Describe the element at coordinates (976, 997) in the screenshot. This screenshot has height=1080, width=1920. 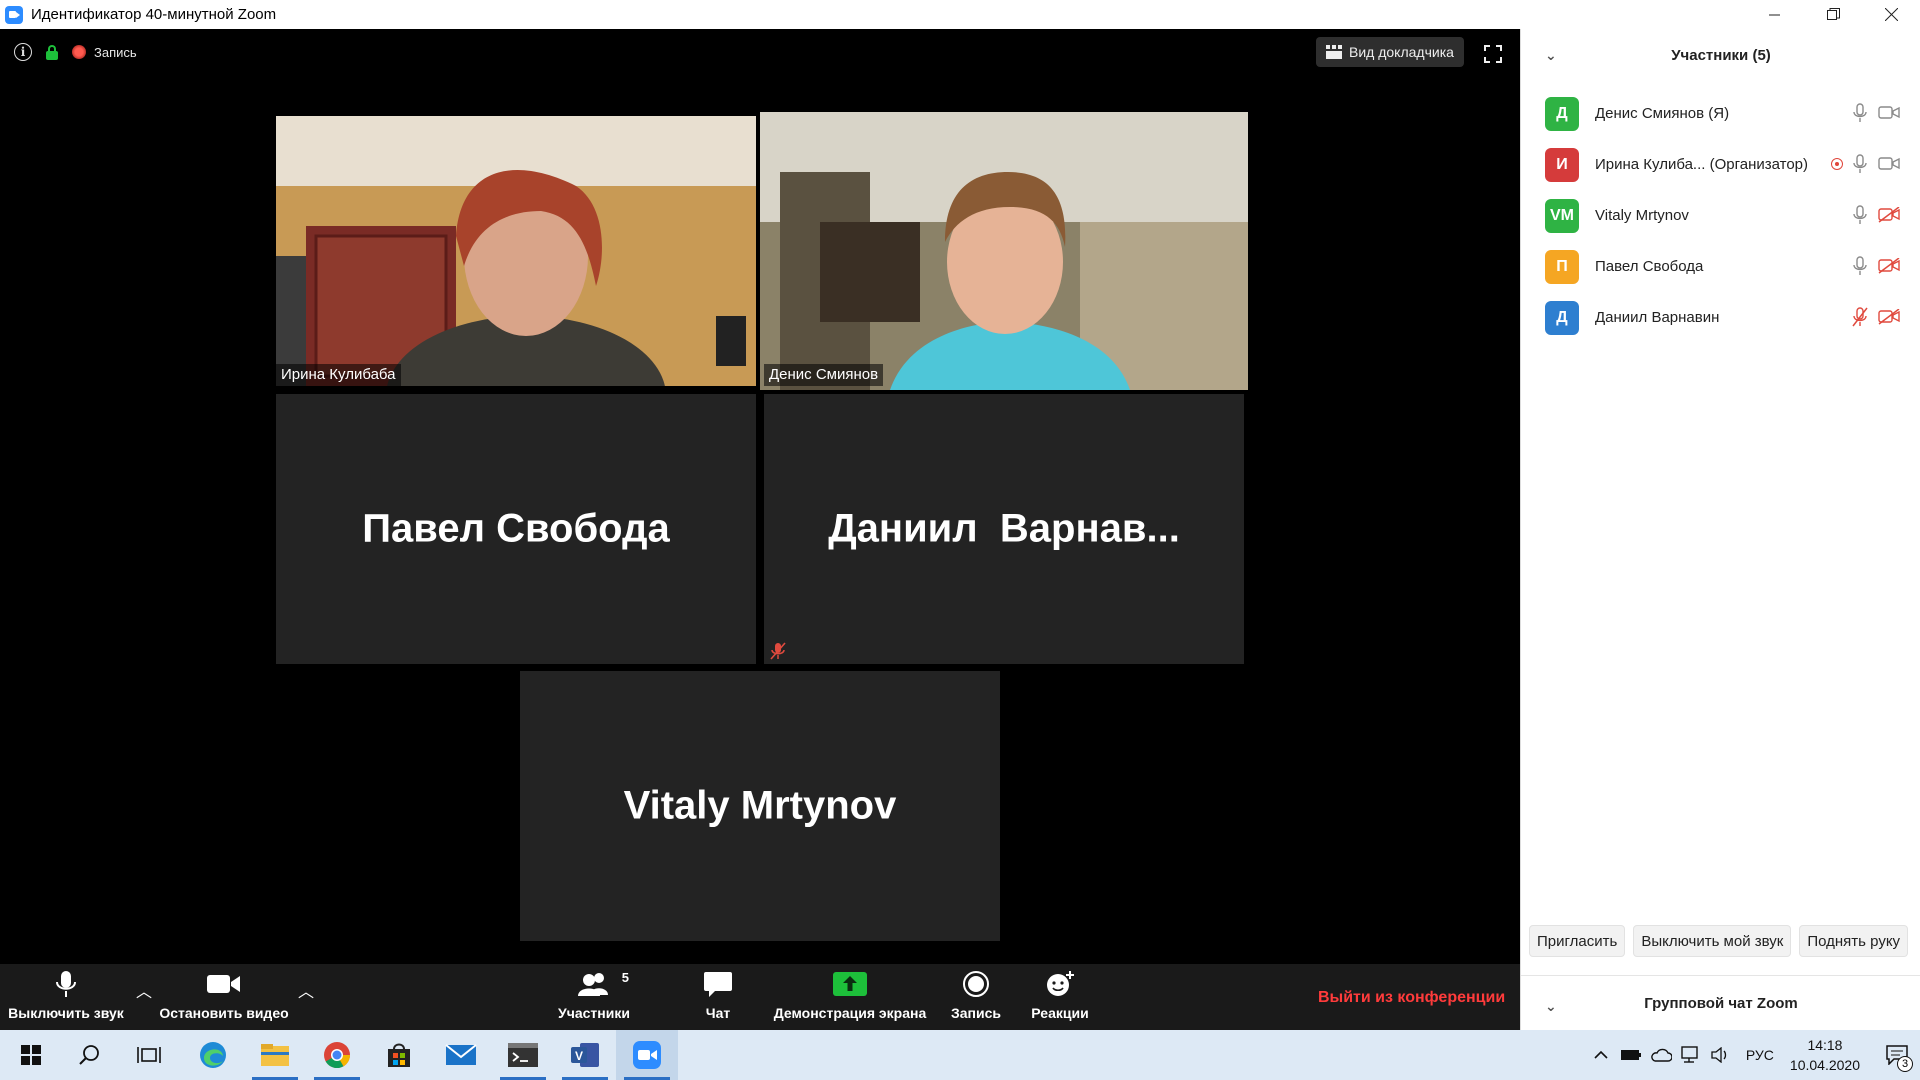
I see `record-button: Запись` at that location.